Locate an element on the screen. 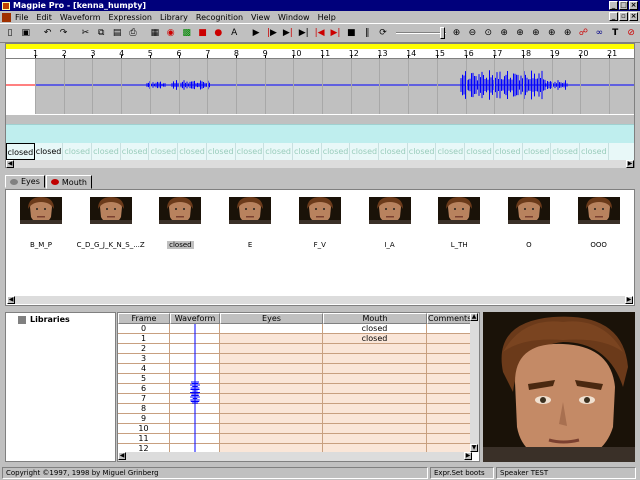 The height and width of the screenshot is (480, 640). expression-item: OOO is located at coordinates (599, 223).